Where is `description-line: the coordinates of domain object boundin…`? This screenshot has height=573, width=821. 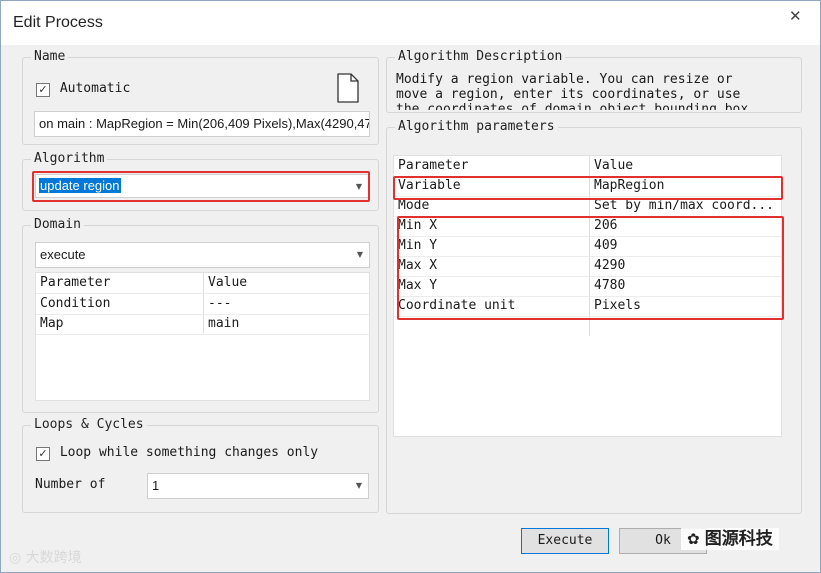 description-line: the coordinates of domain object boundin… is located at coordinates (572, 106).